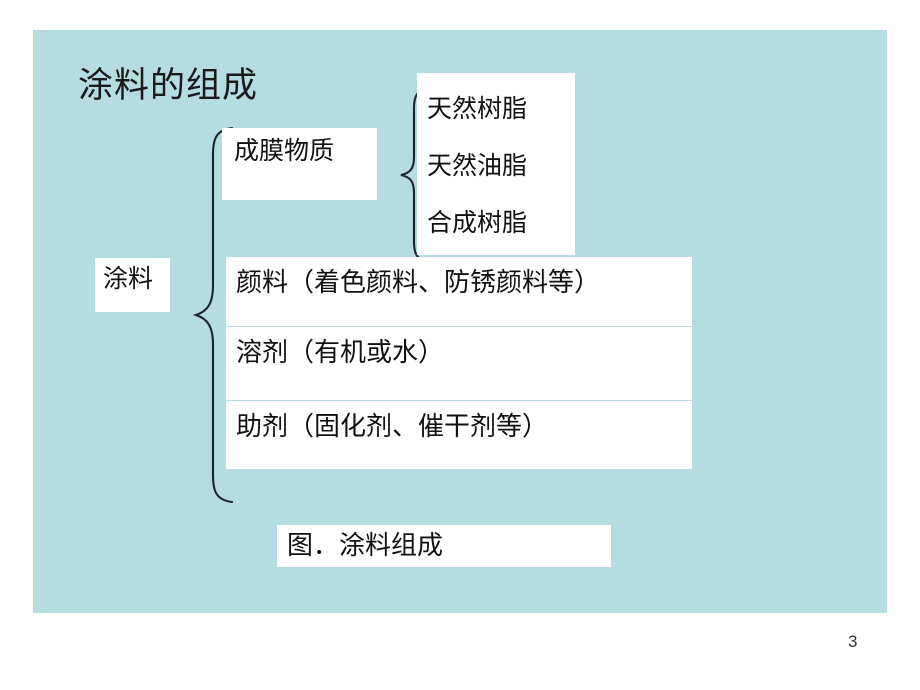 This screenshot has width=920, height=690. What do you see at coordinates (418, 282) in the screenshot?
I see `node-component-pigment-label: 颜料（着色颜料、防锈颜料等）` at bounding box center [418, 282].